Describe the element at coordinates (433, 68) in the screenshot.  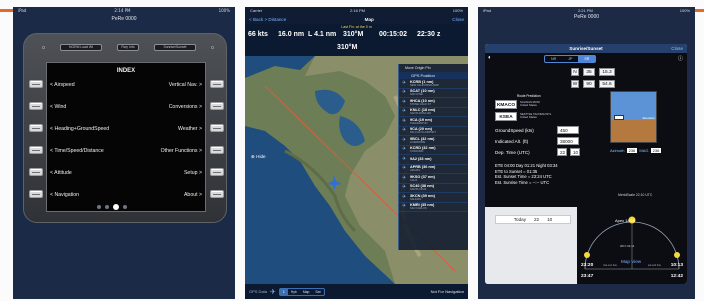
I see `move-origin-pin: Move Origin Pin` at that location.